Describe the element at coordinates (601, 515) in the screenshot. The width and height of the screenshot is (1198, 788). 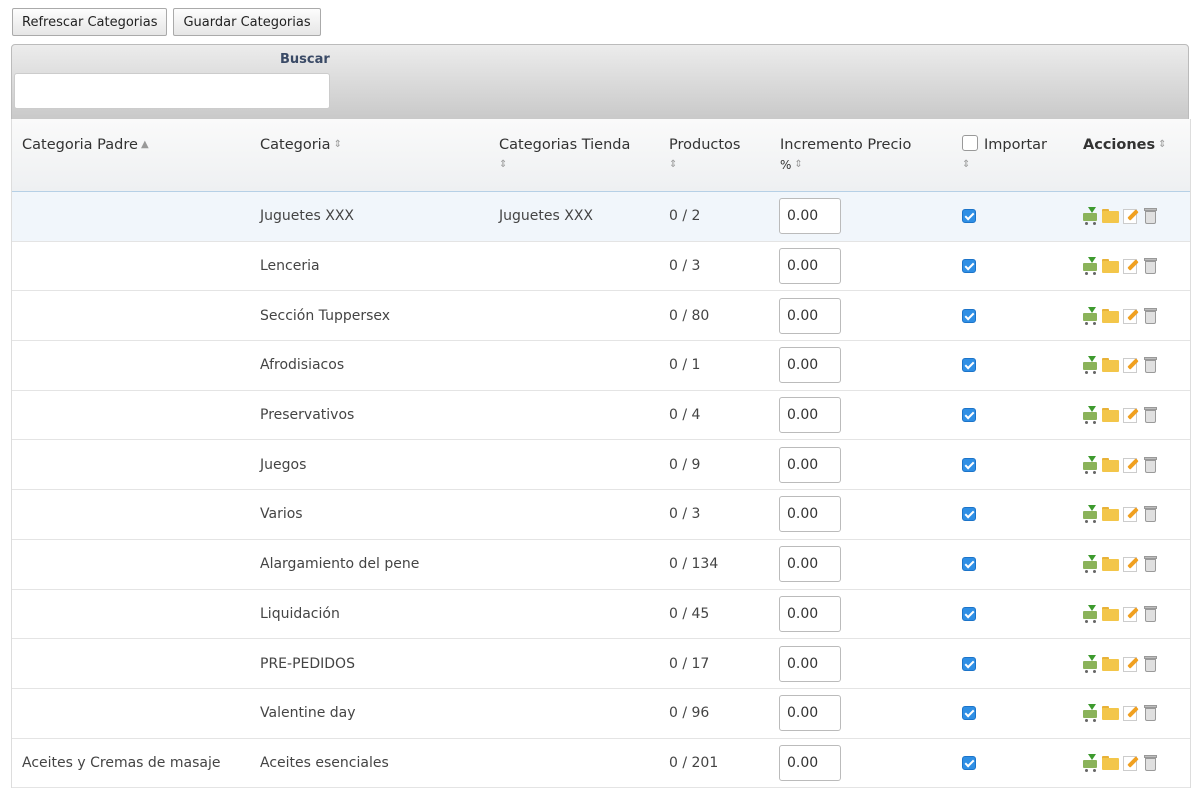
I see `table-row: Varios 0 / 3` at that location.